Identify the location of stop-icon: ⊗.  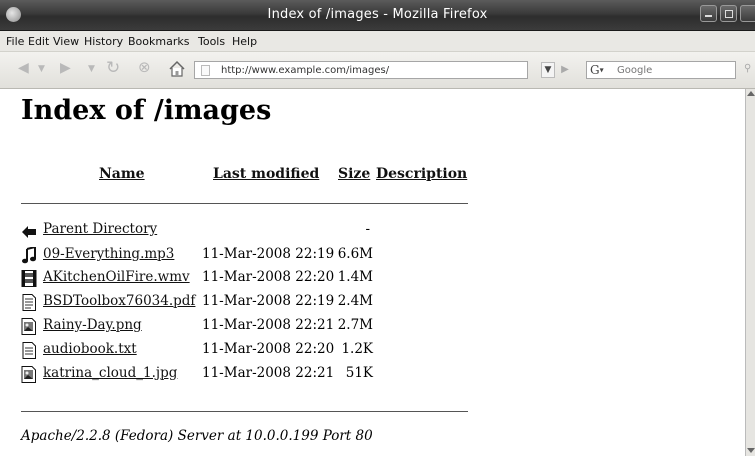
(144, 67).